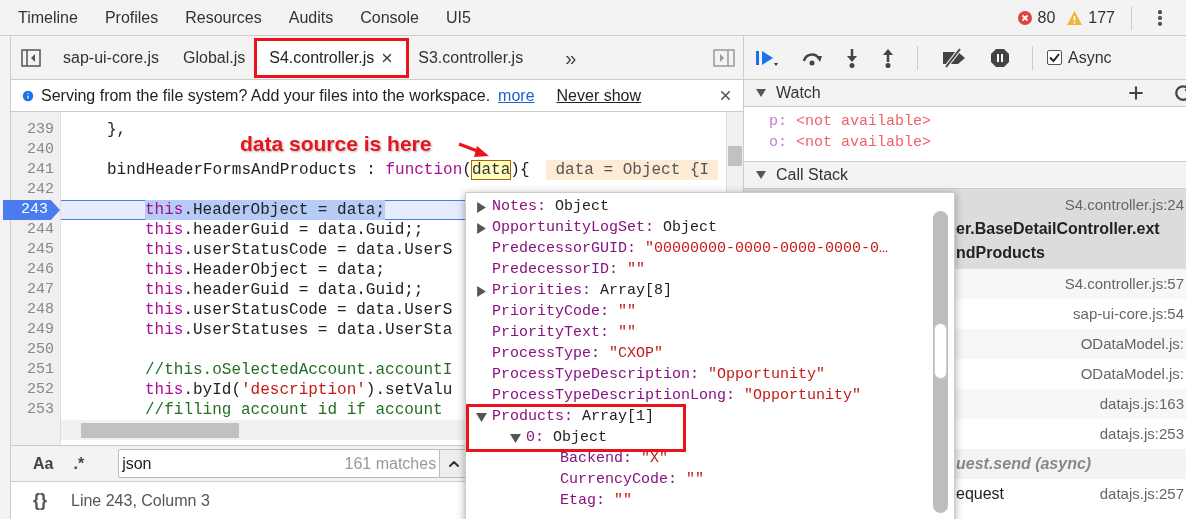 This screenshot has width=1186, height=519. Describe the element at coordinates (980, 494) in the screenshot. I see `frame-function: equest` at that location.